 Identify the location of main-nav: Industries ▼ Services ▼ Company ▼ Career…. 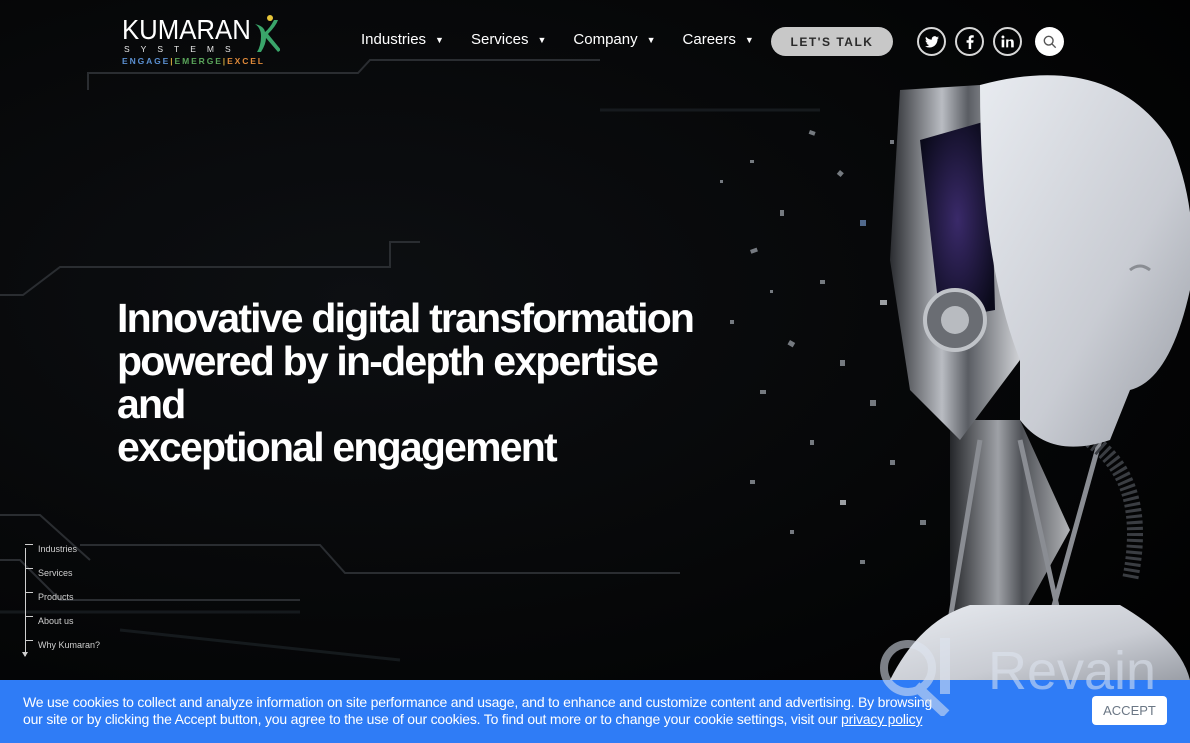
(571, 39).